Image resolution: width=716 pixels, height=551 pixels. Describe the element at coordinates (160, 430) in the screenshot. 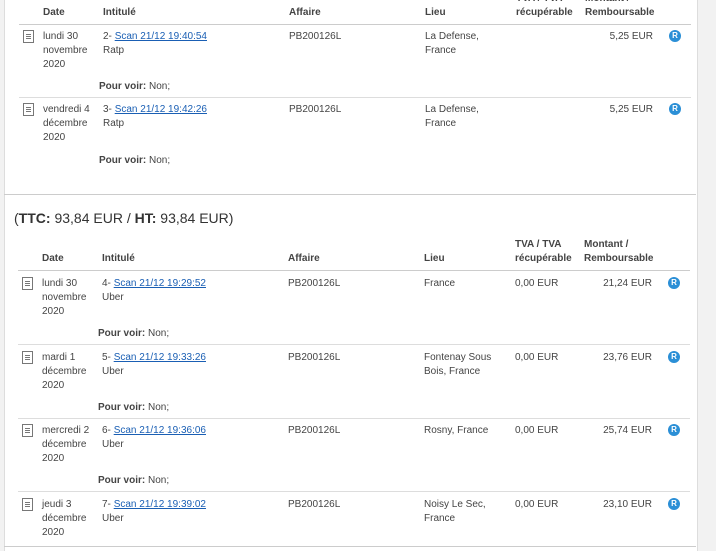

I see `scan-link: Scan 21/12 19:36:06` at that location.